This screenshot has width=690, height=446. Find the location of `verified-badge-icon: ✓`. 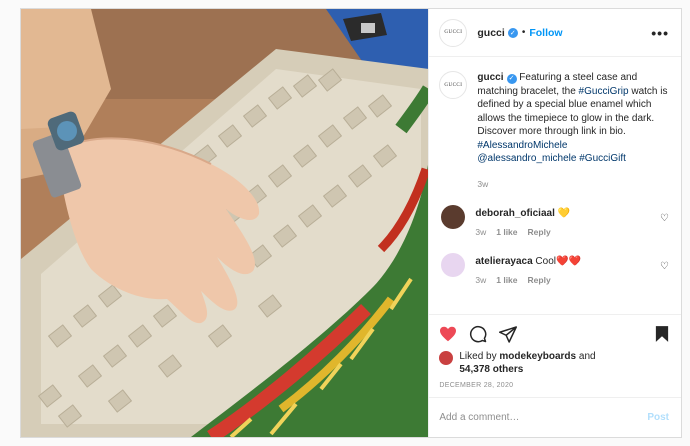

verified-badge-icon: ✓ is located at coordinates (512, 32).